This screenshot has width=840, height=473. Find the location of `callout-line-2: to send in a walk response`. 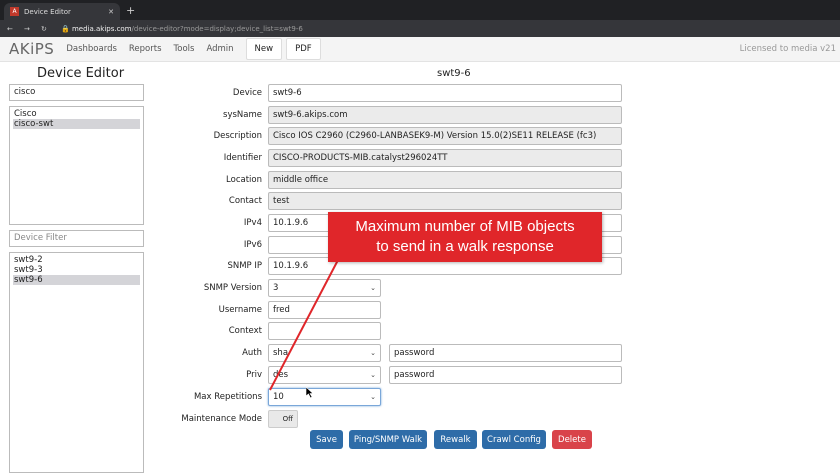

callout-line-2: to send in a walk response is located at coordinates (465, 246).